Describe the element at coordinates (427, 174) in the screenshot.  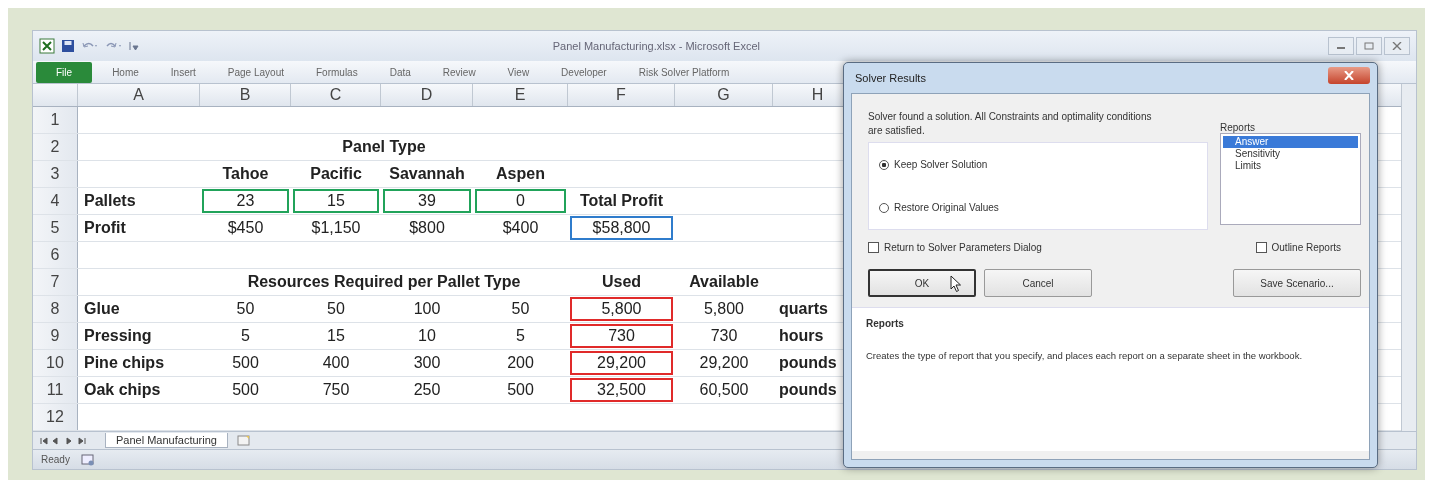
I see `table-cell-text: Savannah` at that location.